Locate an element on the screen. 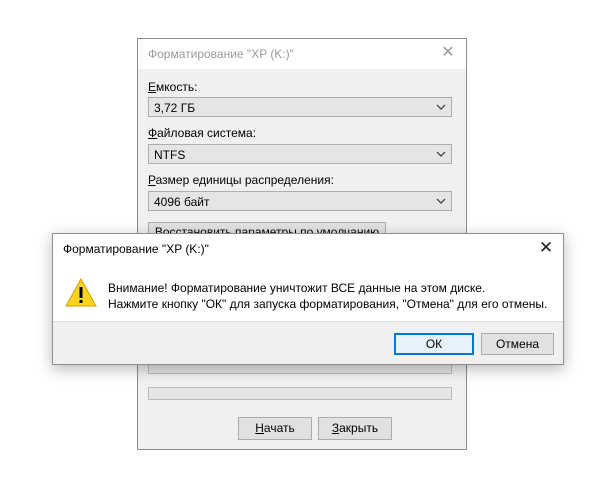  start-button-accel: Н is located at coordinates (259, 428).